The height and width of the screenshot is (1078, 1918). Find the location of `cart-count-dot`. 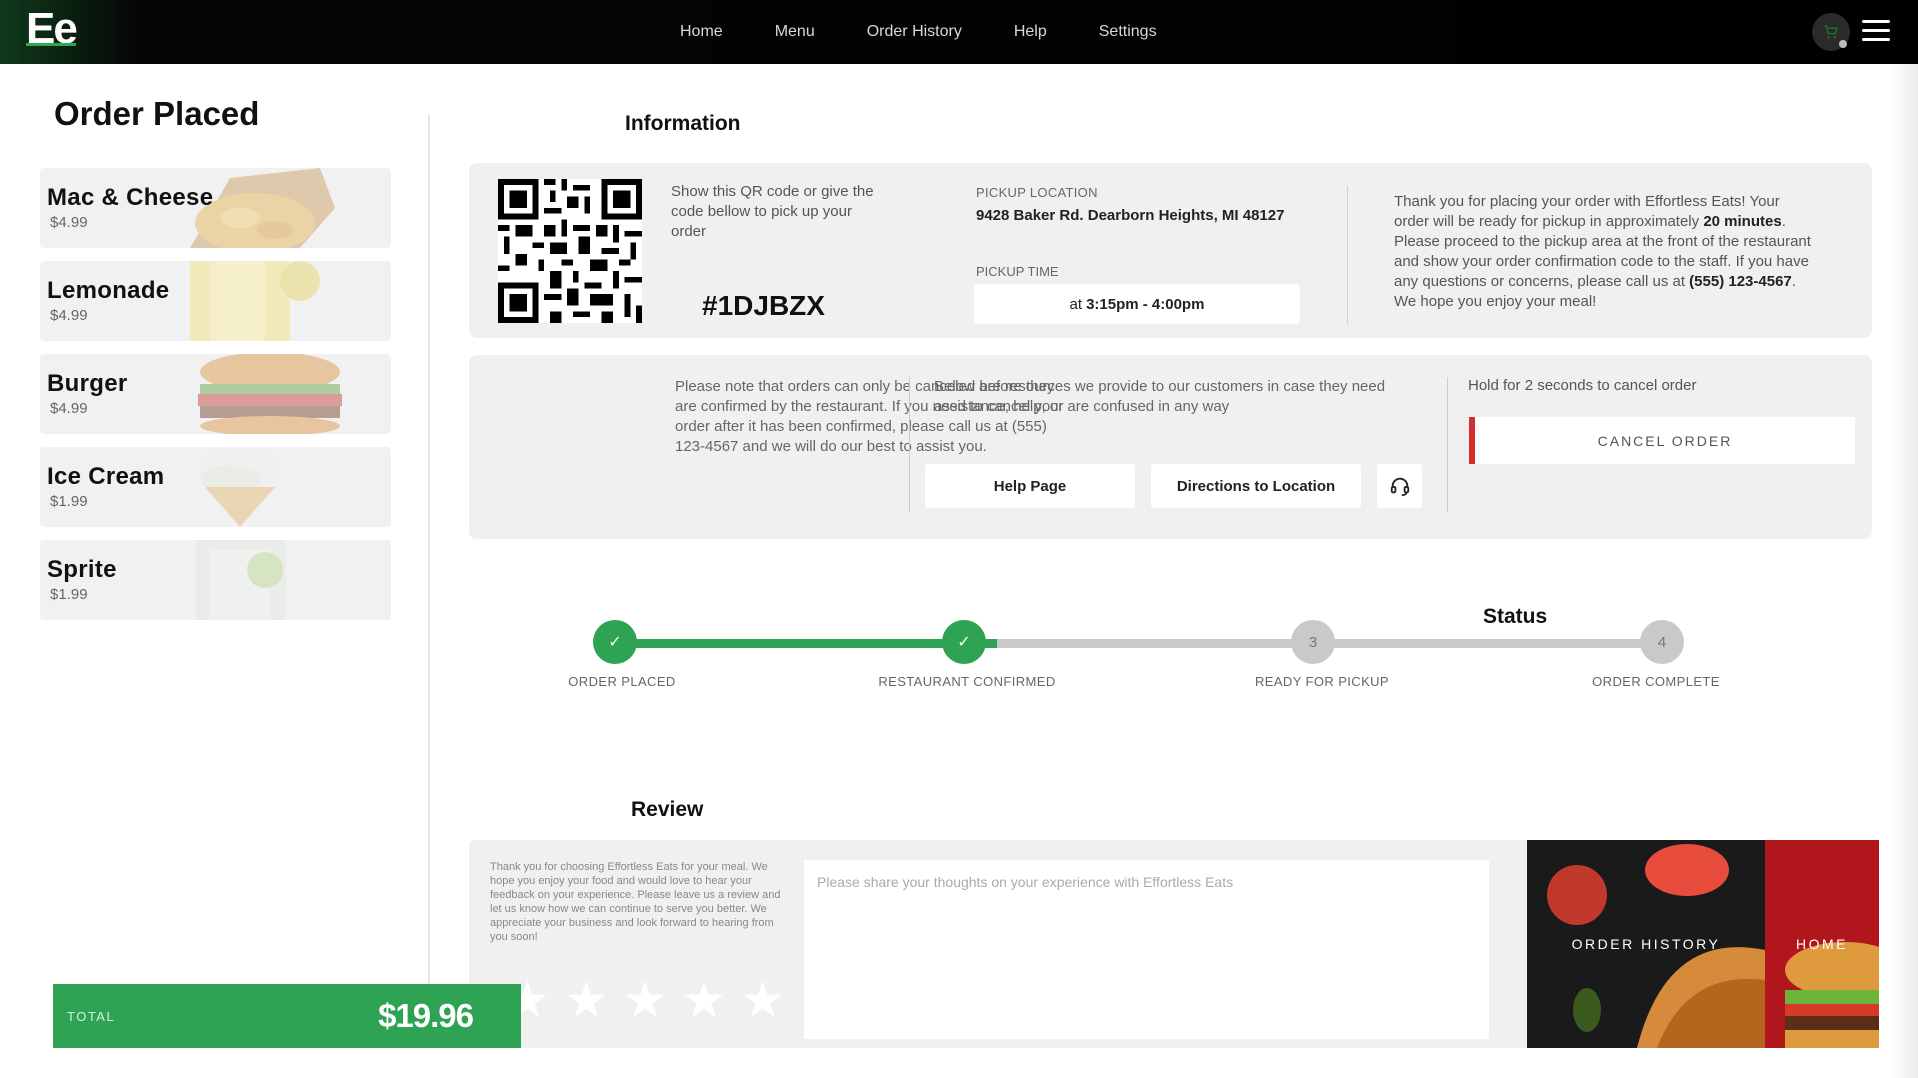

cart-count-dot is located at coordinates (1843, 44).